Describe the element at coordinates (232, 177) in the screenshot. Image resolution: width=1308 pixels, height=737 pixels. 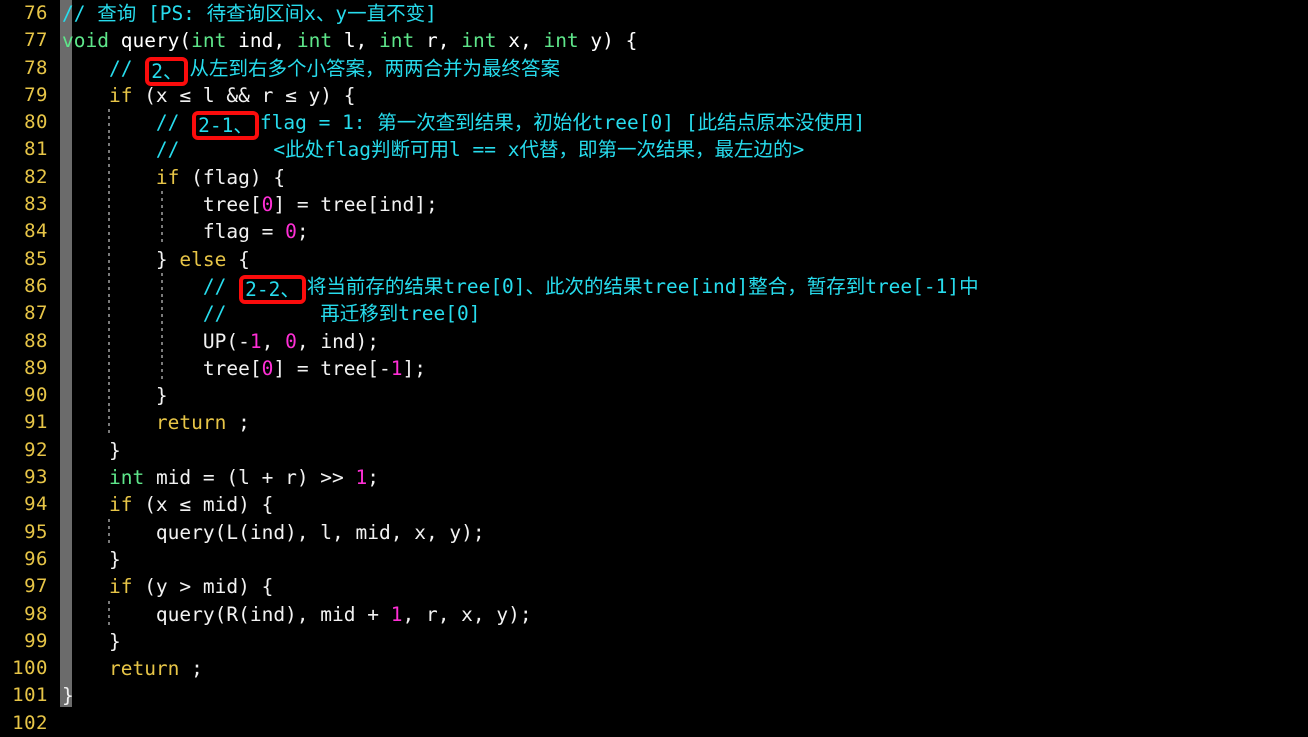
I see `token-text: (flag) {` at that location.